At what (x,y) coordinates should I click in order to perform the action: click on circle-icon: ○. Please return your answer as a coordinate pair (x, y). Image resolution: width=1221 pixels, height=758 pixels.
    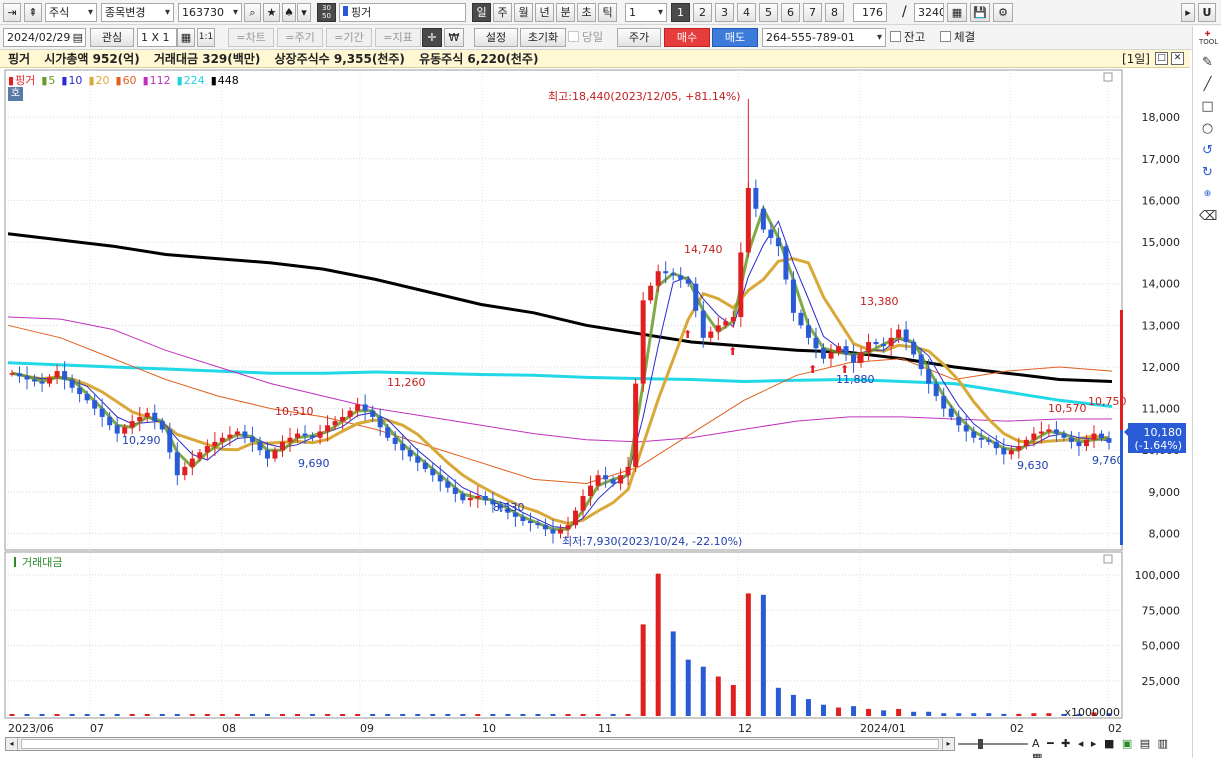
    Looking at the image, I should click on (1207, 128).